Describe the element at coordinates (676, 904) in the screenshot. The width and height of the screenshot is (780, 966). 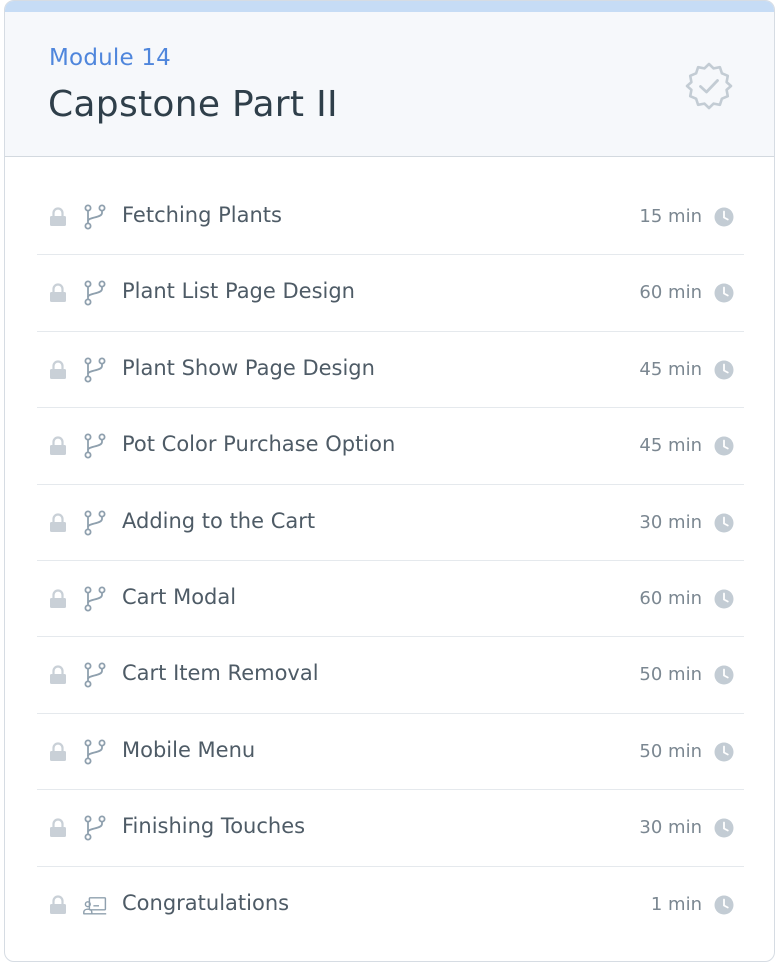
I see `lesson-duration: 1 min` at that location.